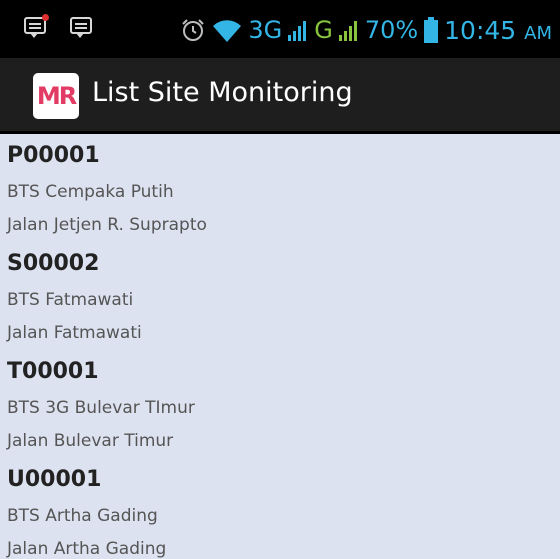 The height and width of the screenshot is (559, 560). What do you see at coordinates (90, 192) in the screenshot?
I see `site-name: BTS Cempaka Putih` at bounding box center [90, 192].